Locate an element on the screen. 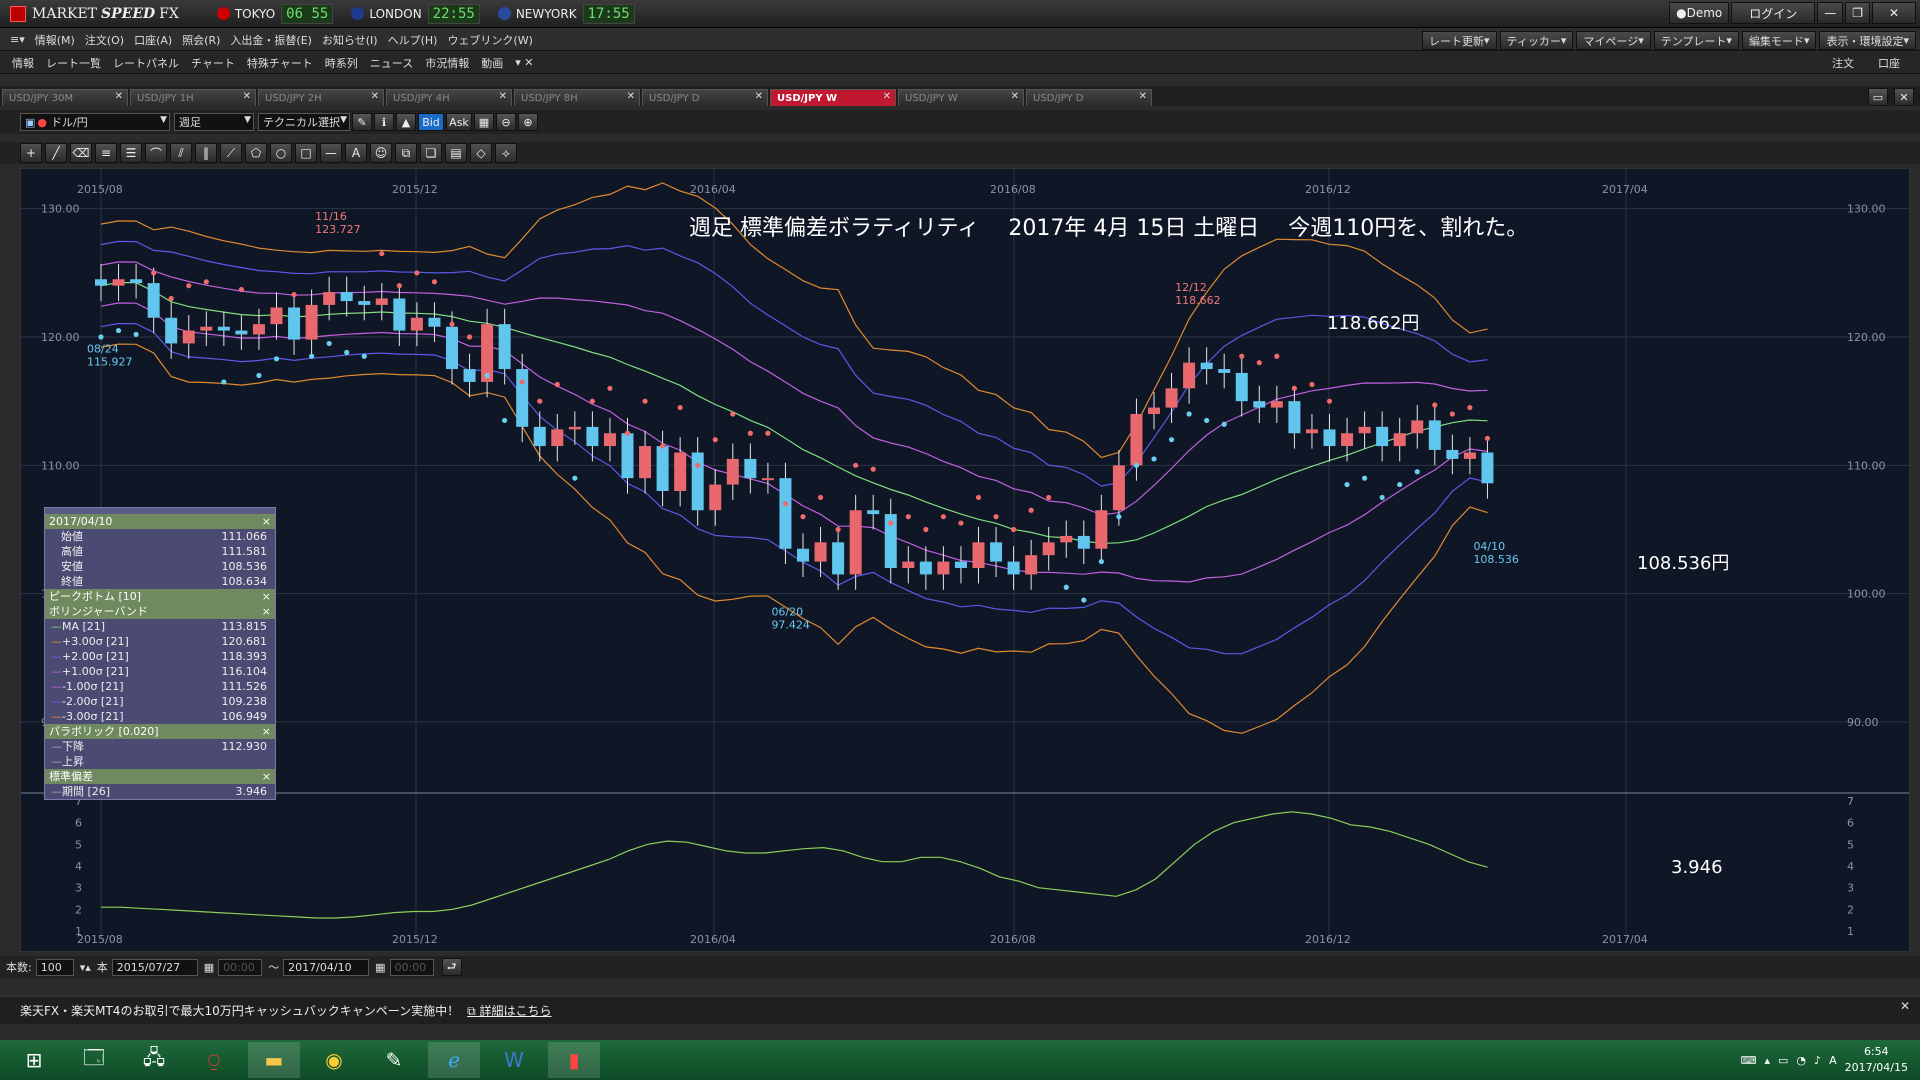 This screenshot has height=1080, width=1920. close-icon: ✕ is located at coordinates (1894, 13).